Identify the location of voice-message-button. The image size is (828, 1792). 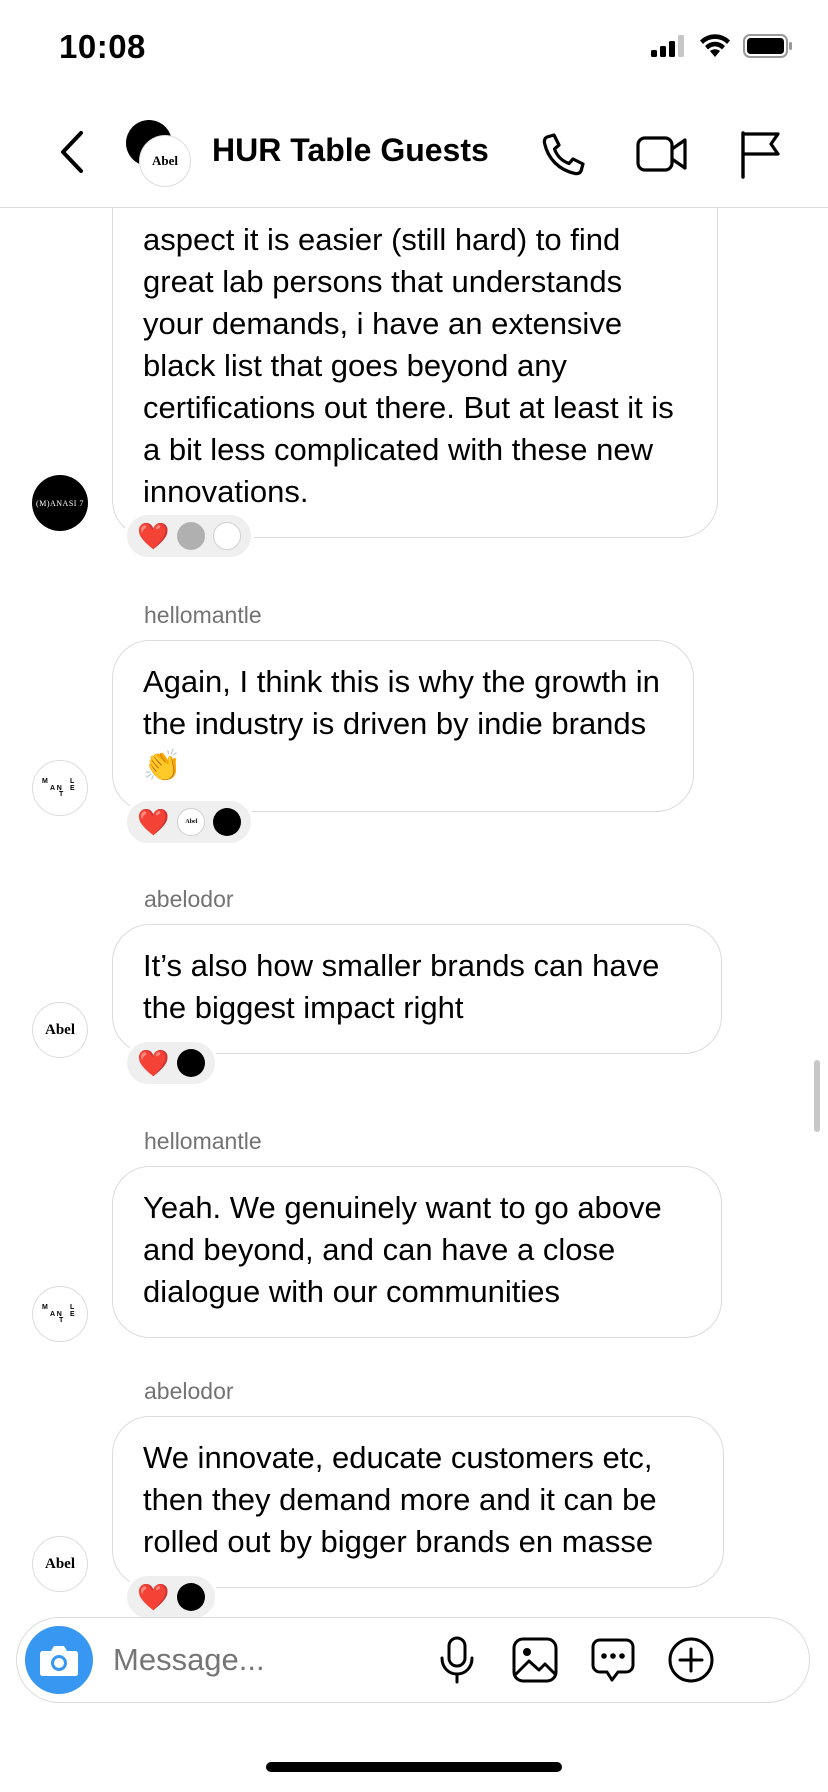
(457, 1660).